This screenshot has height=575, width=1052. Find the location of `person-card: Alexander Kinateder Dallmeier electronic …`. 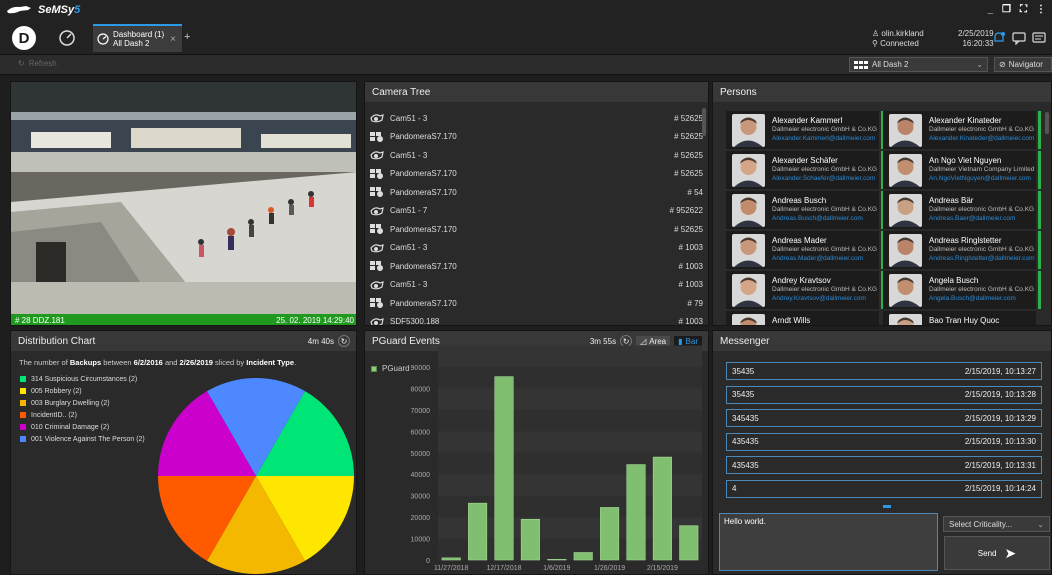

person-card: Alexander Kinateder Dallmeier electronic … is located at coordinates (962, 130).